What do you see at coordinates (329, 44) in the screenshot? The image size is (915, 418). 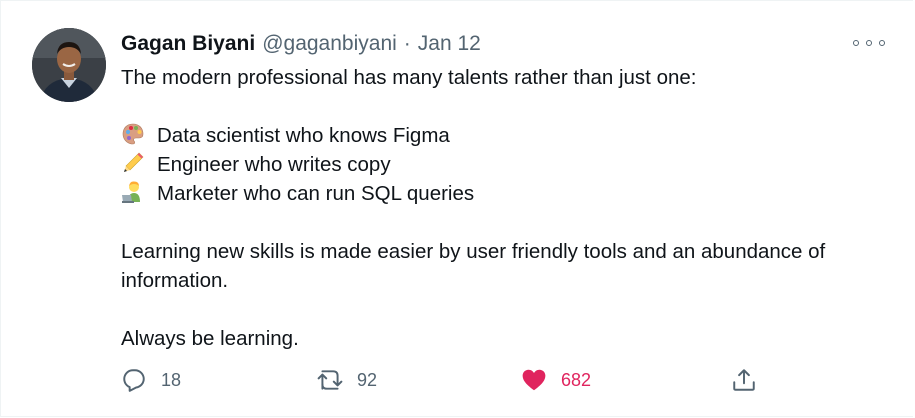 I see `author-handle: @gaganbiyani` at bounding box center [329, 44].